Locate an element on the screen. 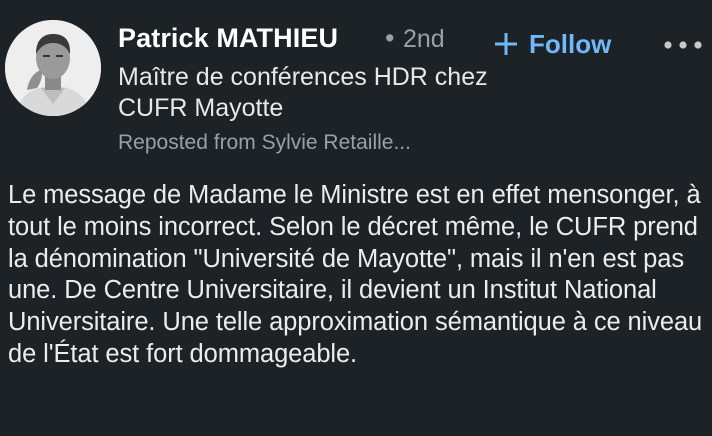 The image size is (712, 436). follow-label: Follow is located at coordinates (570, 43).